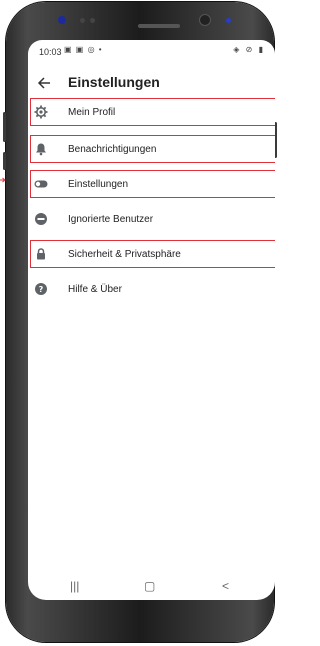 Image resolution: width=320 pixels, height=646 pixels. What do you see at coordinates (151, 290) in the screenshot?
I see `menu-item-help-about: ? Hilfe & Über` at bounding box center [151, 290].